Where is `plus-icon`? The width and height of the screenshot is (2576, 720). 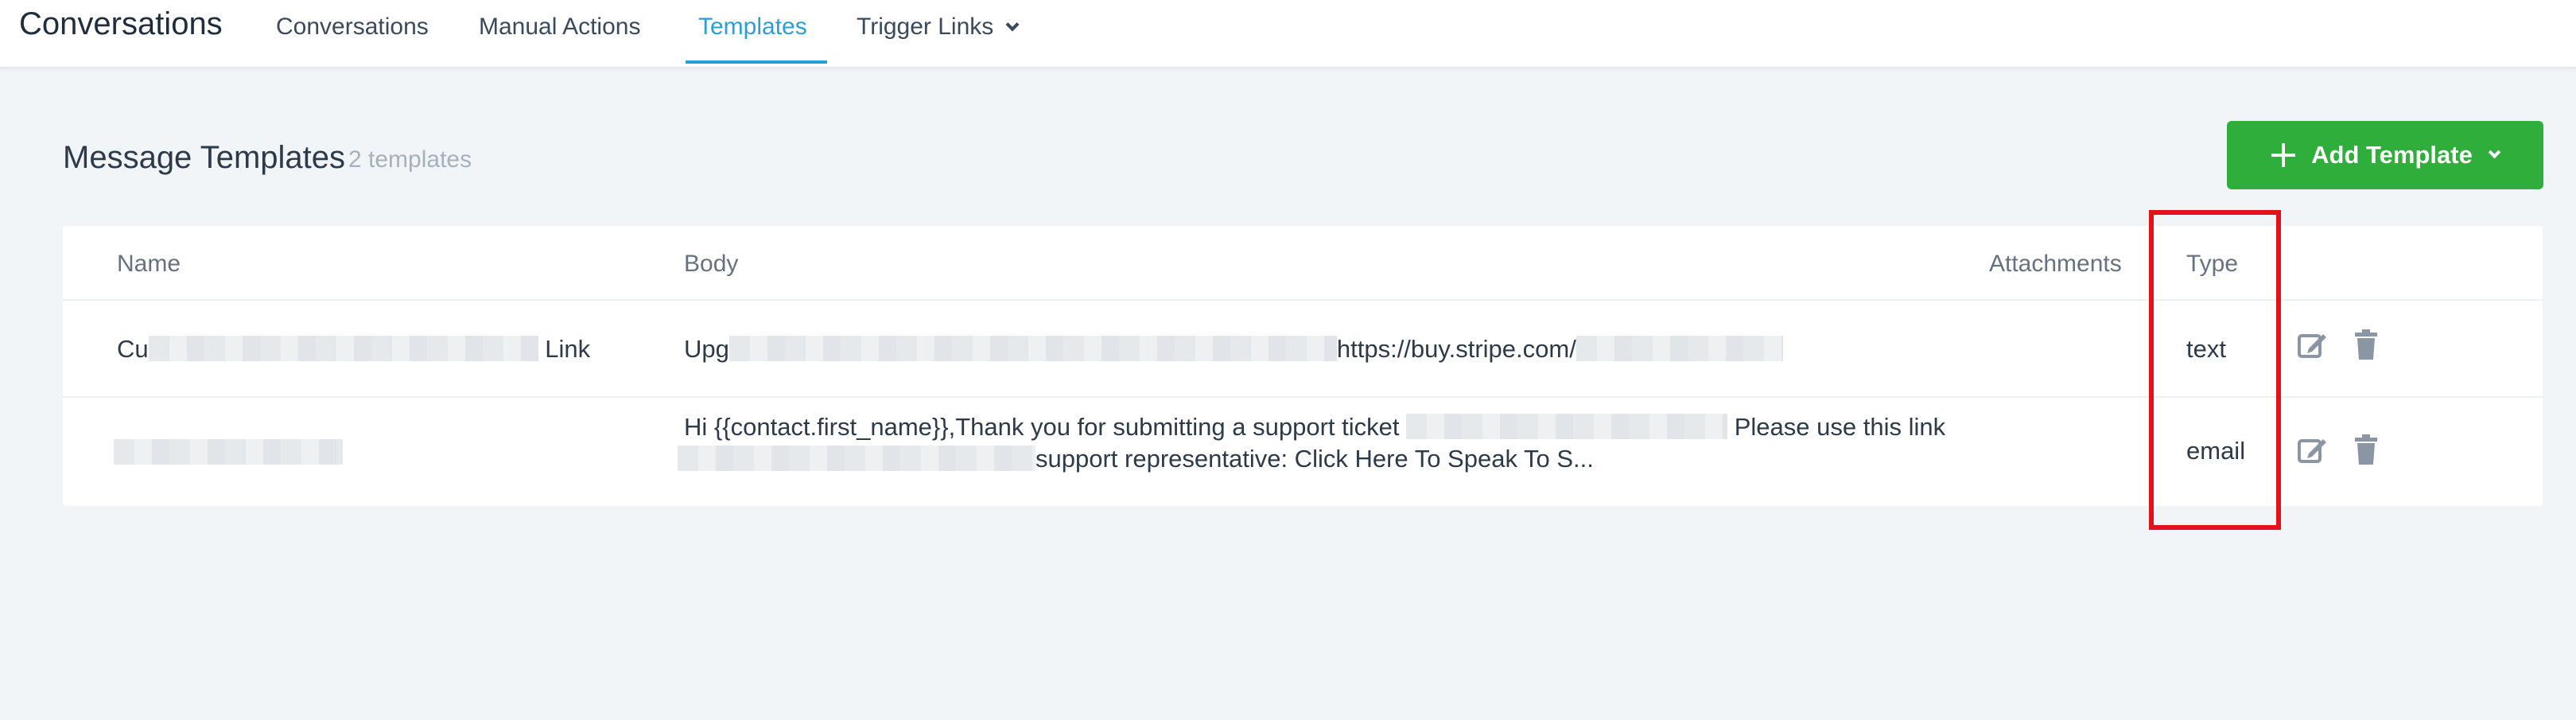 plus-icon is located at coordinates (2283, 155).